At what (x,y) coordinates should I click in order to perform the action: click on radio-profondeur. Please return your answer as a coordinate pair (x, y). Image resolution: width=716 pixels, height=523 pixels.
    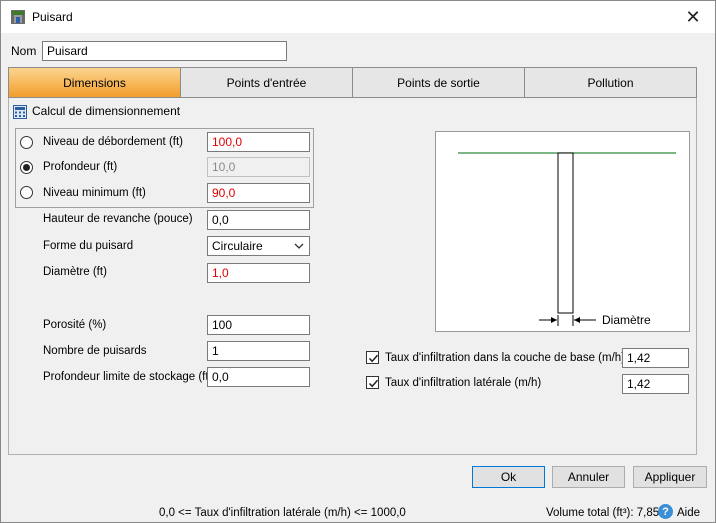
    Looking at the image, I should click on (26, 167).